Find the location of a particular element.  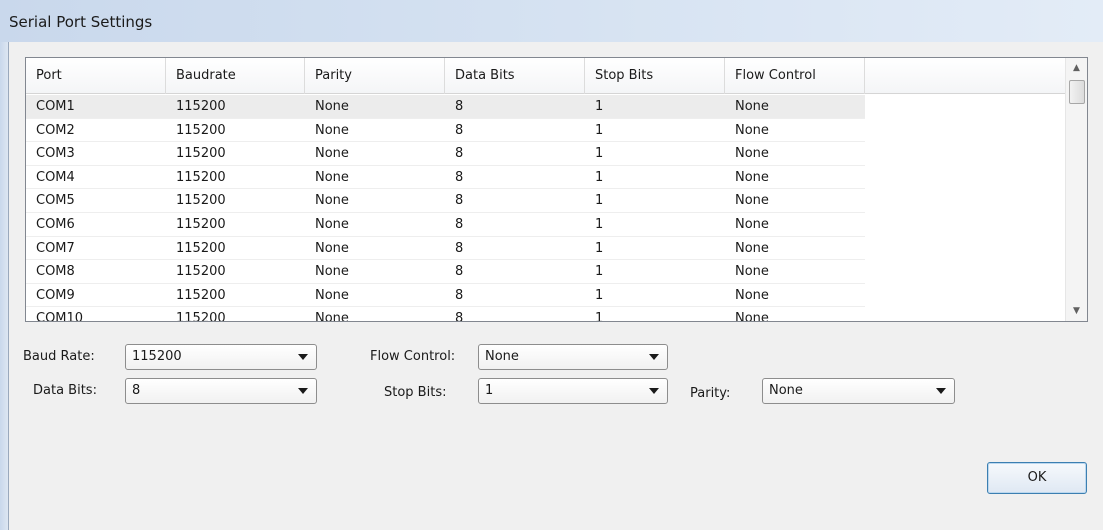

table-row: COM7 115200 None 8 1 None is located at coordinates (546, 249).